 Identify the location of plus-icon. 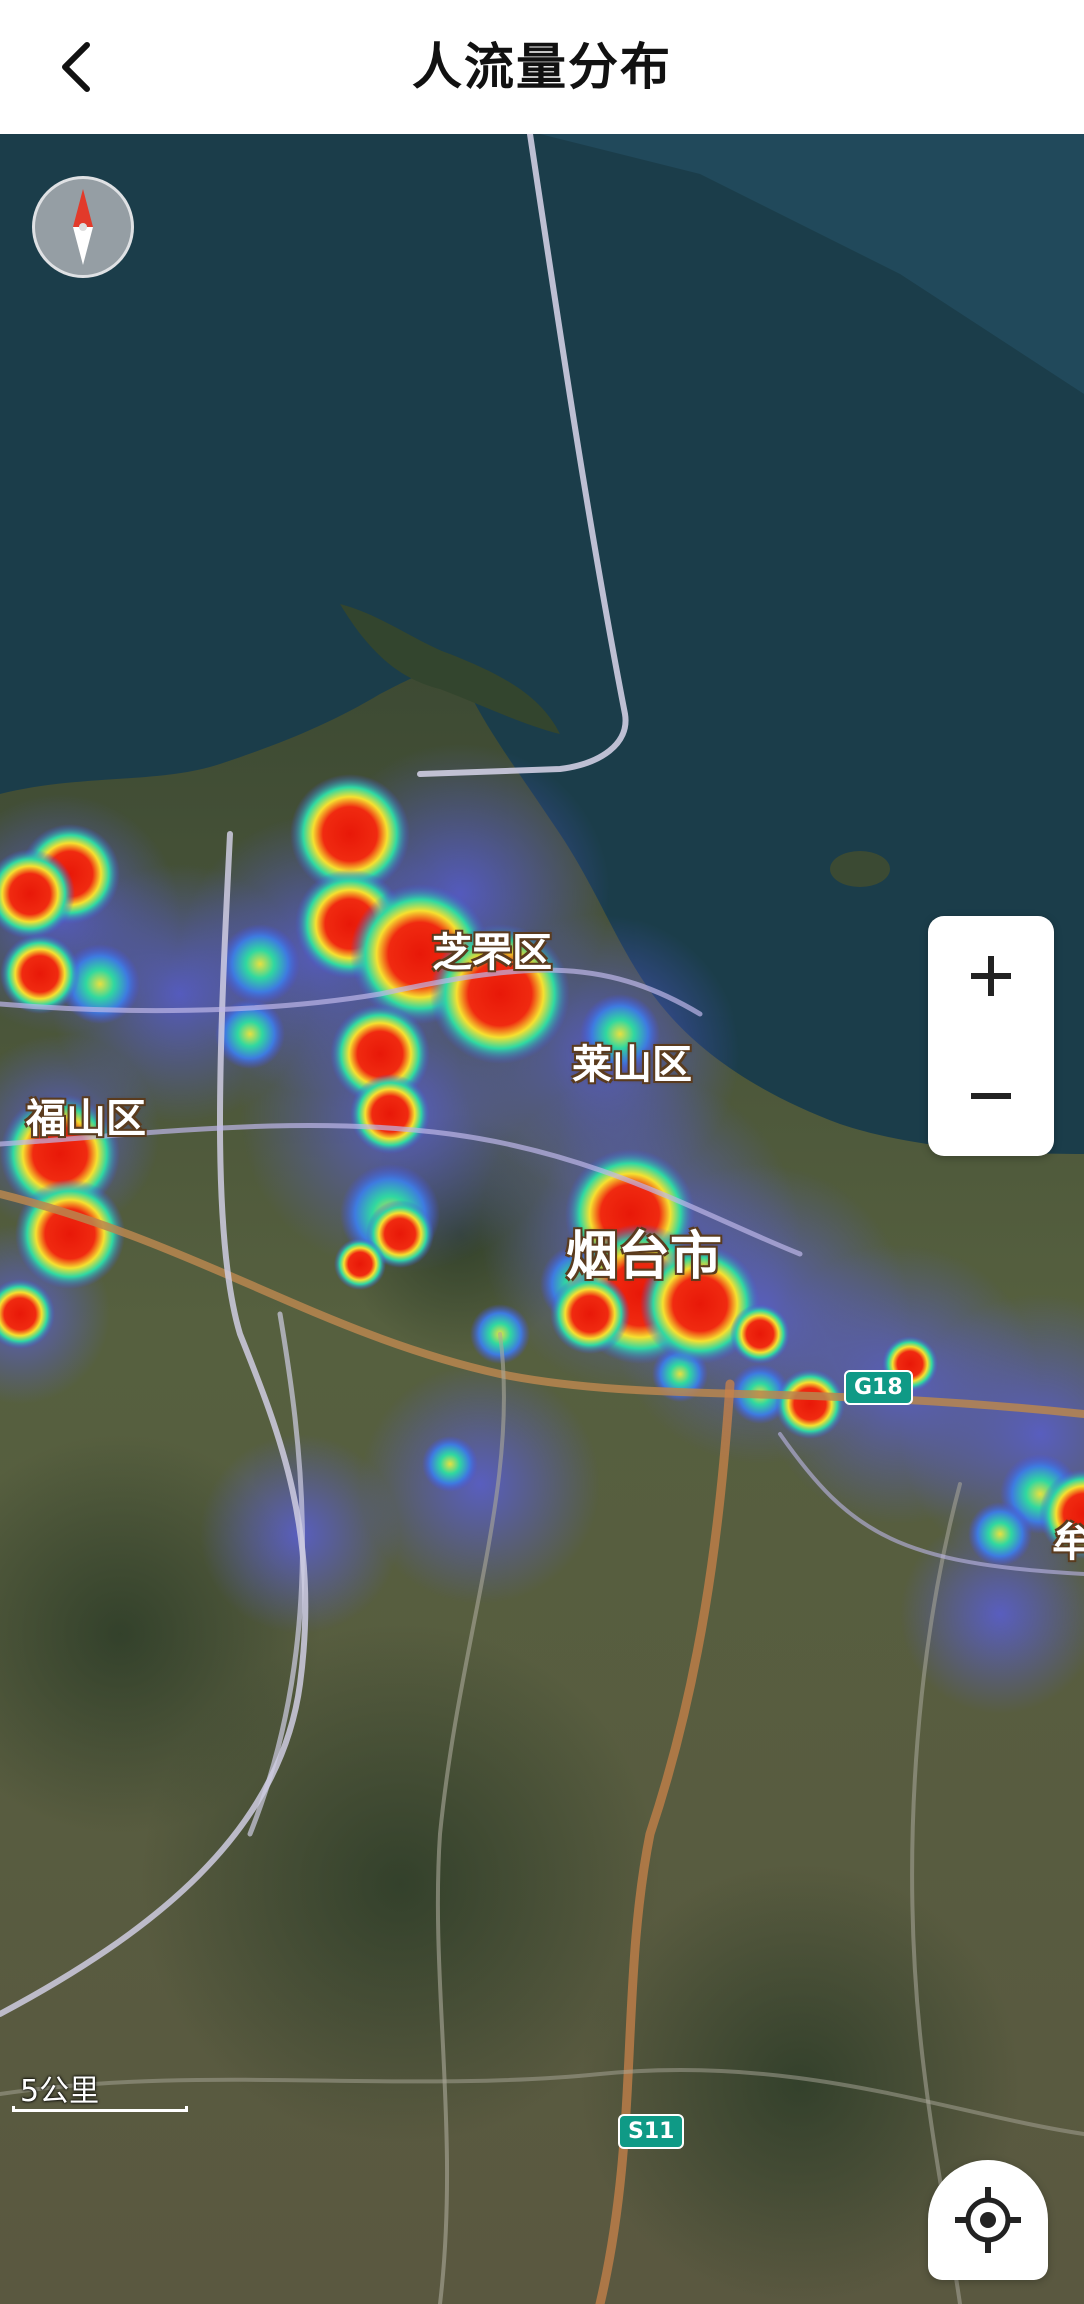
(991, 976).